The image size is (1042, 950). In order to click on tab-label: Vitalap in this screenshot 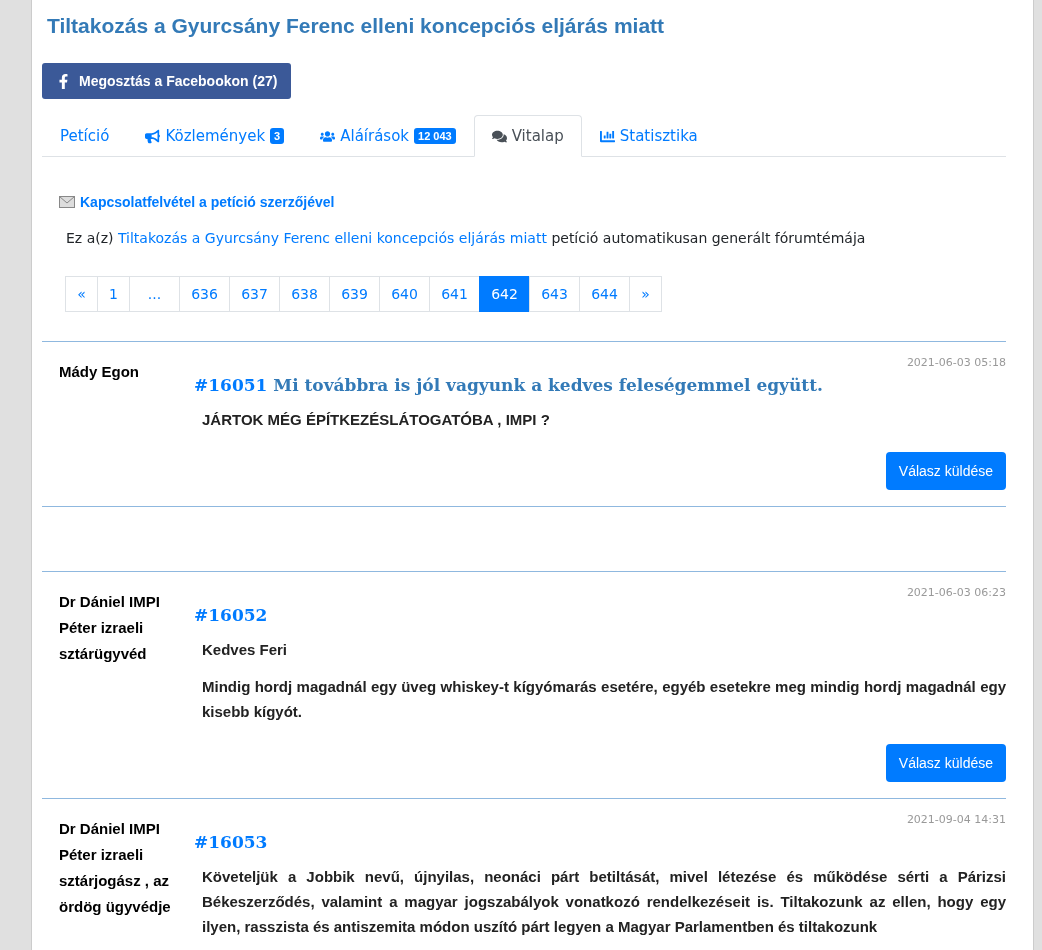, I will do `click(537, 136)`.